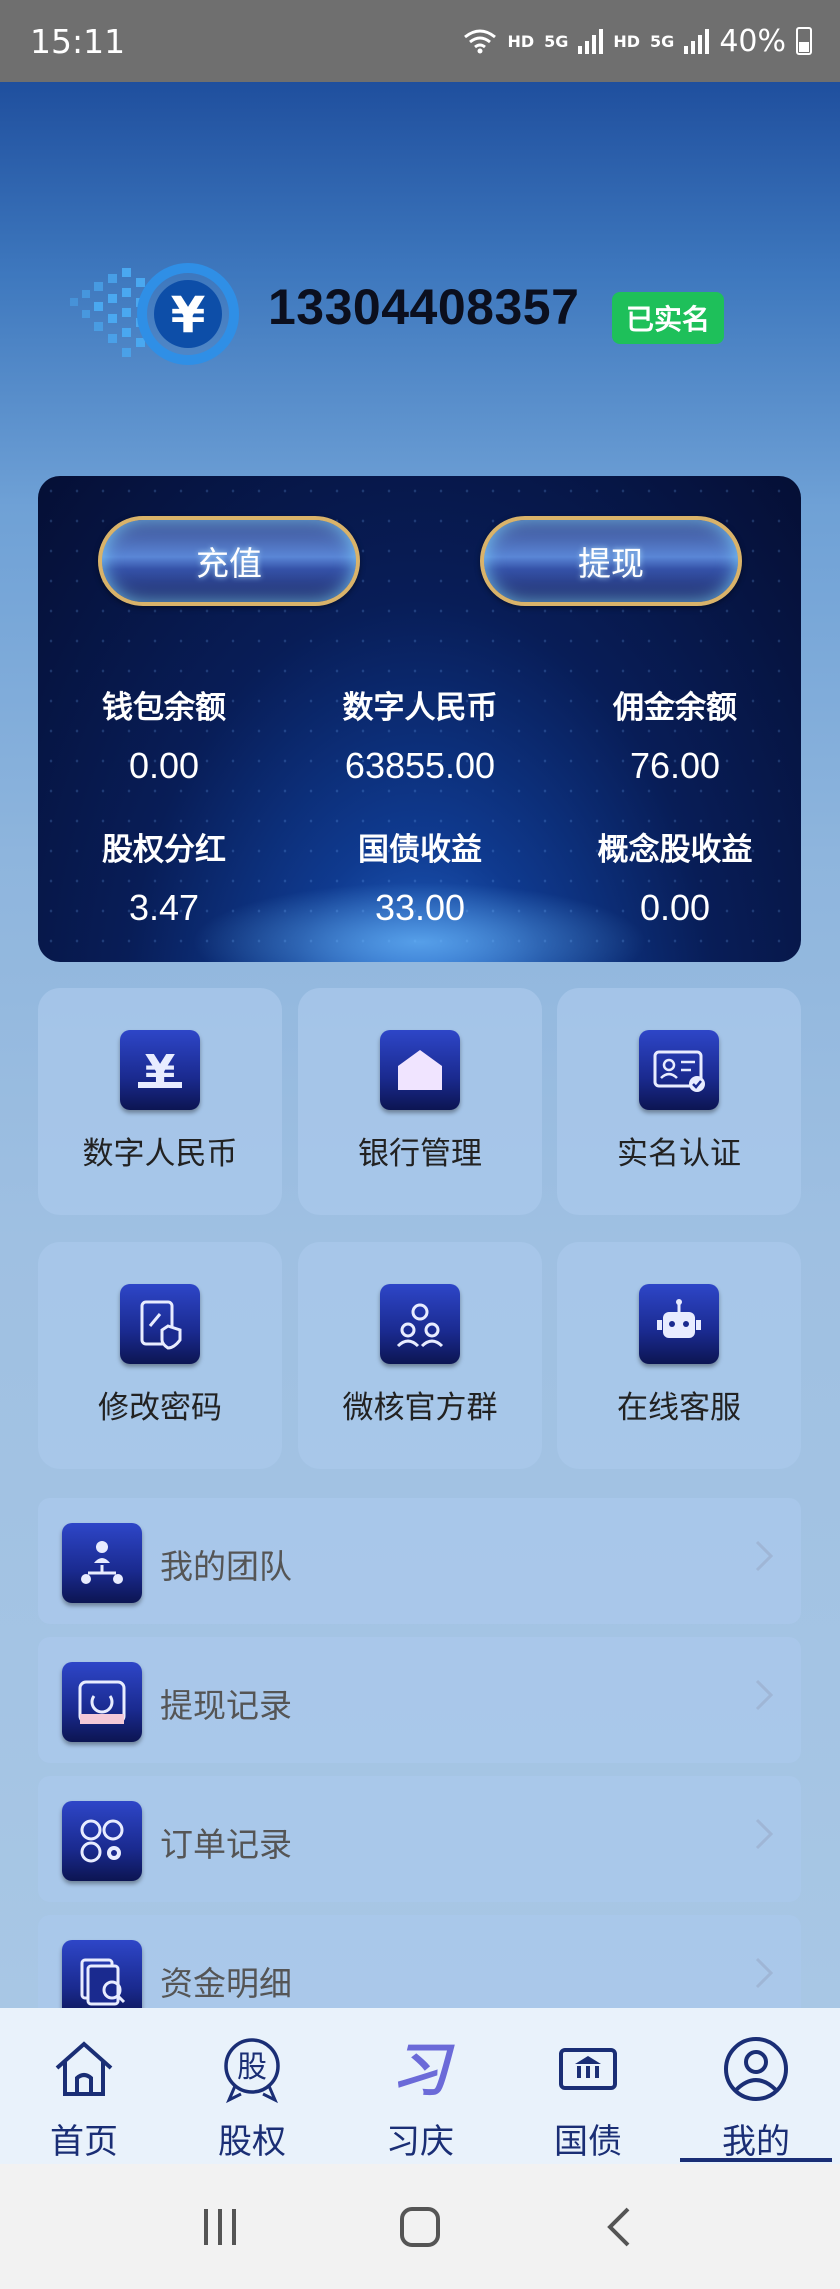 This screenshot has height=2289, width=840. Describe the element at coordinates (78, 41) in the screenshot. I see `status-time: 15:11` at that location.